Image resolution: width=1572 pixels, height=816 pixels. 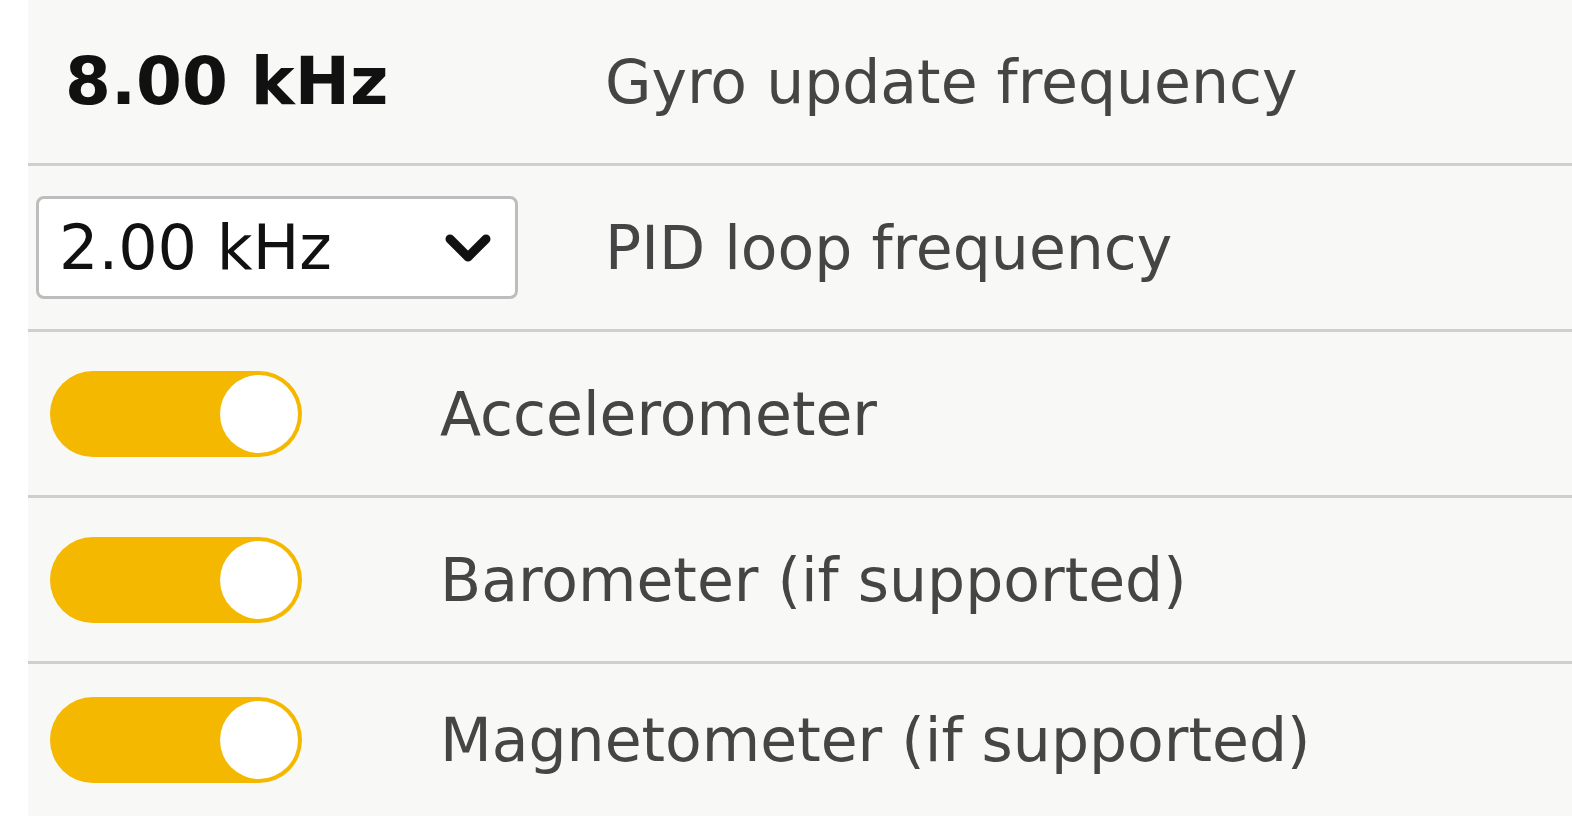 What do you see at coordinates (875, 740) in the screenshot?
I see `setting-label: Magnetometer (if supported)` at bounding box center [875, 740].